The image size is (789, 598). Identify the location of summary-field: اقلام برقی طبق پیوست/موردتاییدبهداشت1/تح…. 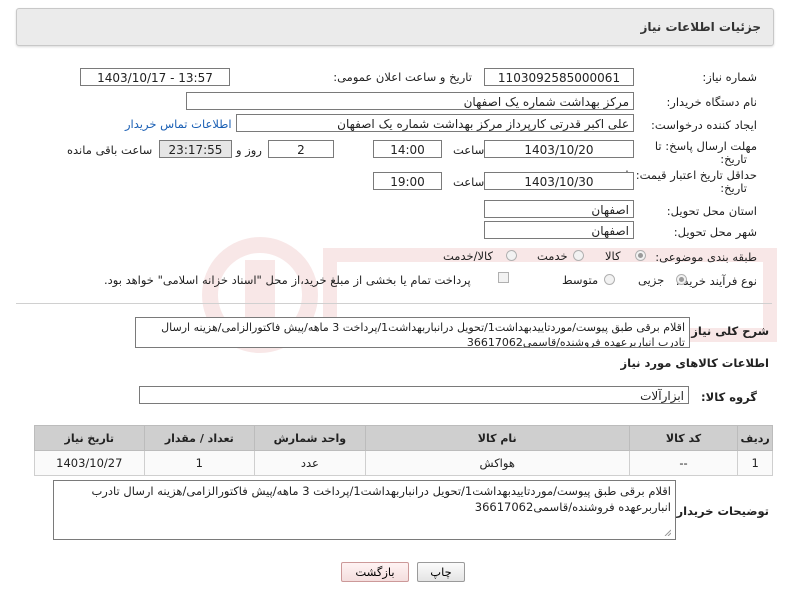
(412, 332).